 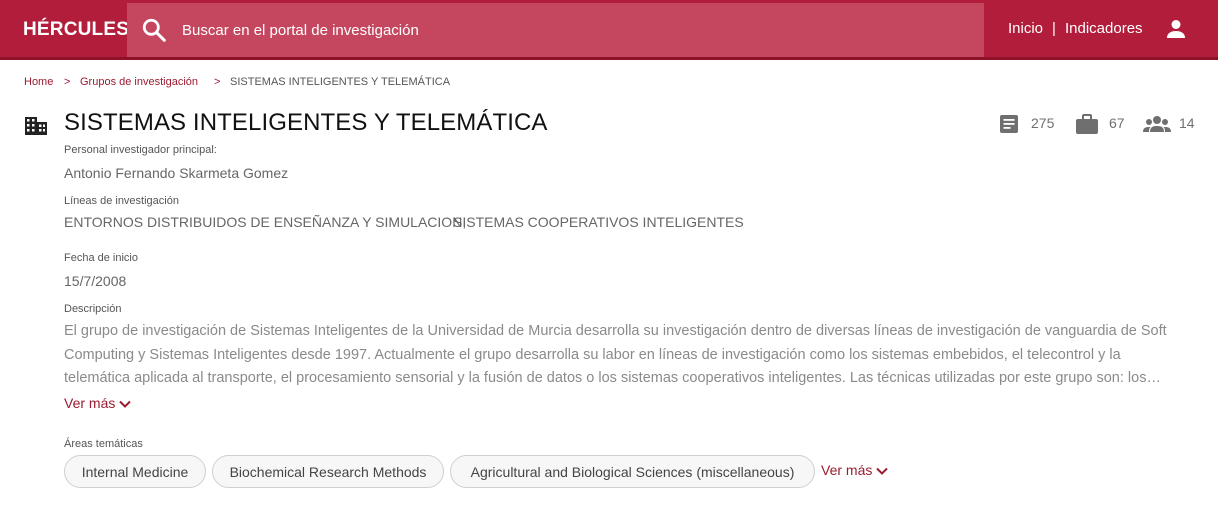 I want to click on brand-logo: HÉRCULES, so click(x=76, y=30).